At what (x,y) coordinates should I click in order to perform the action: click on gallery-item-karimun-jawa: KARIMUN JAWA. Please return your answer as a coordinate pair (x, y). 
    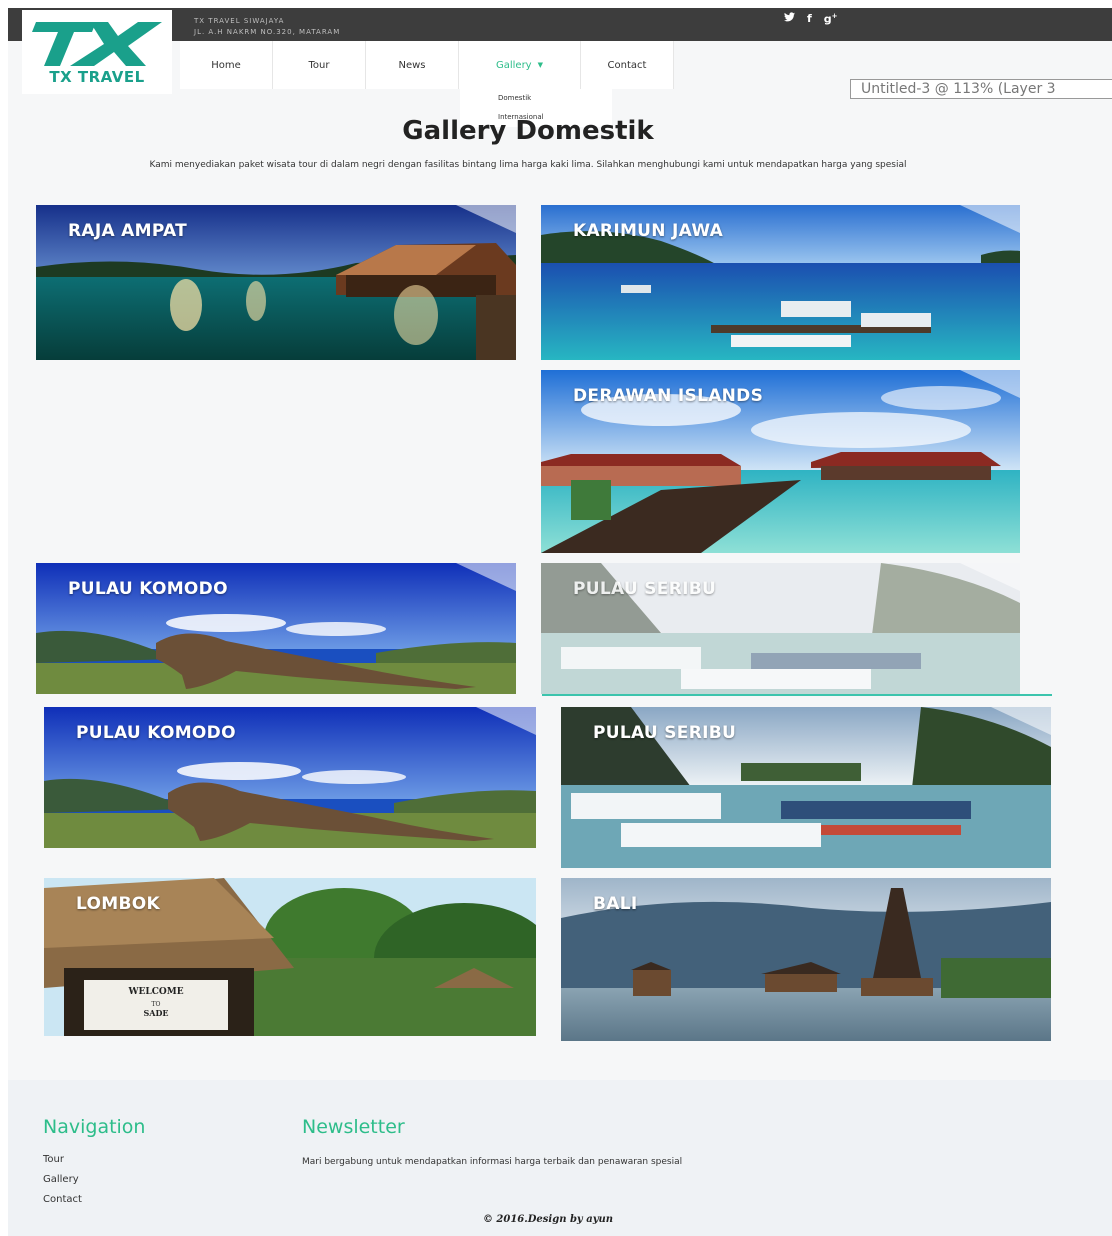
    Looking at the image, I should click on (780, 282).